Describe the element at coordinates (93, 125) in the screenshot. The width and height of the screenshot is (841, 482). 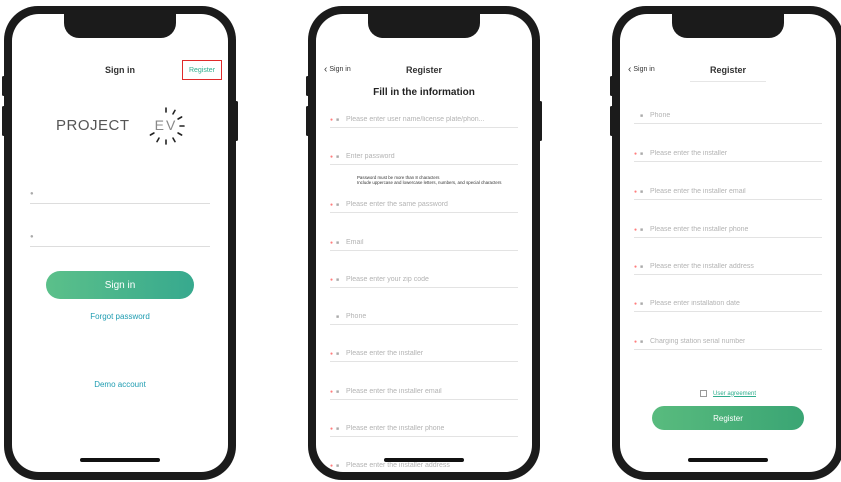
I see `logo-brand-text: PROJECT` at that location.